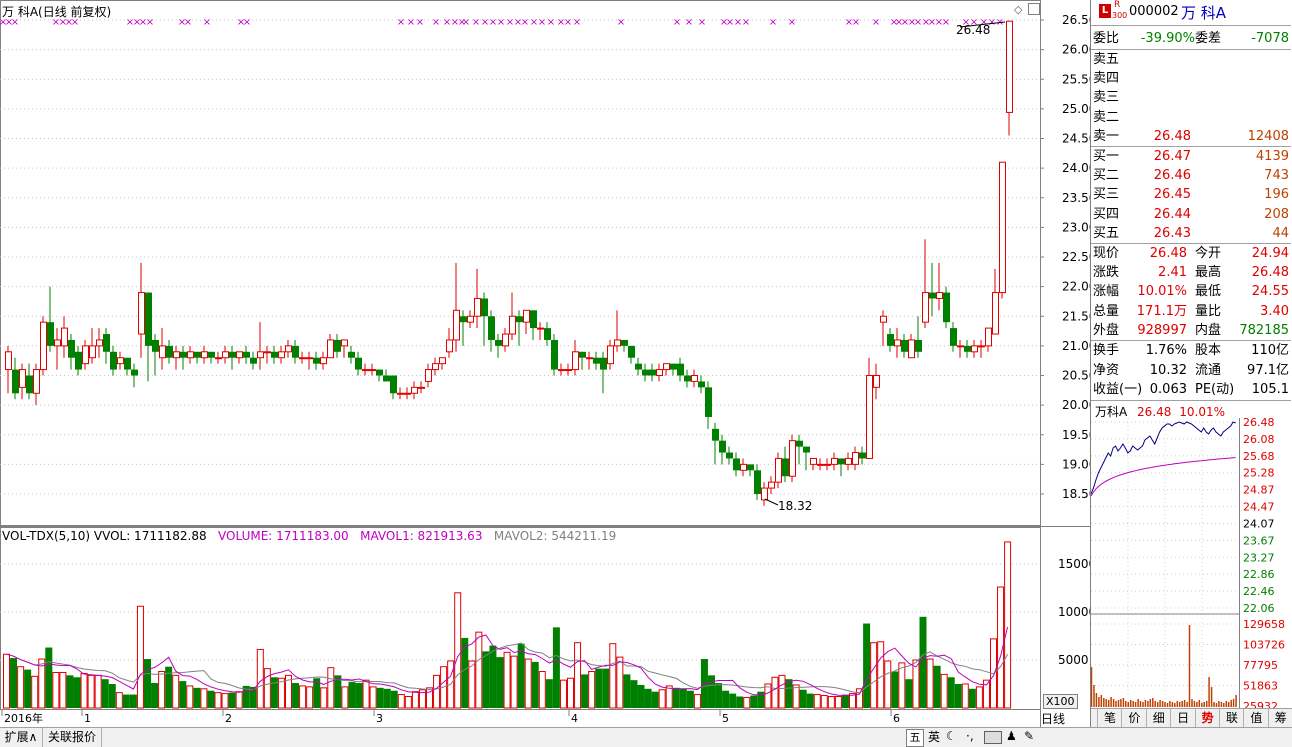  I want to click on user-icon: ♟, so click(1011, 736).